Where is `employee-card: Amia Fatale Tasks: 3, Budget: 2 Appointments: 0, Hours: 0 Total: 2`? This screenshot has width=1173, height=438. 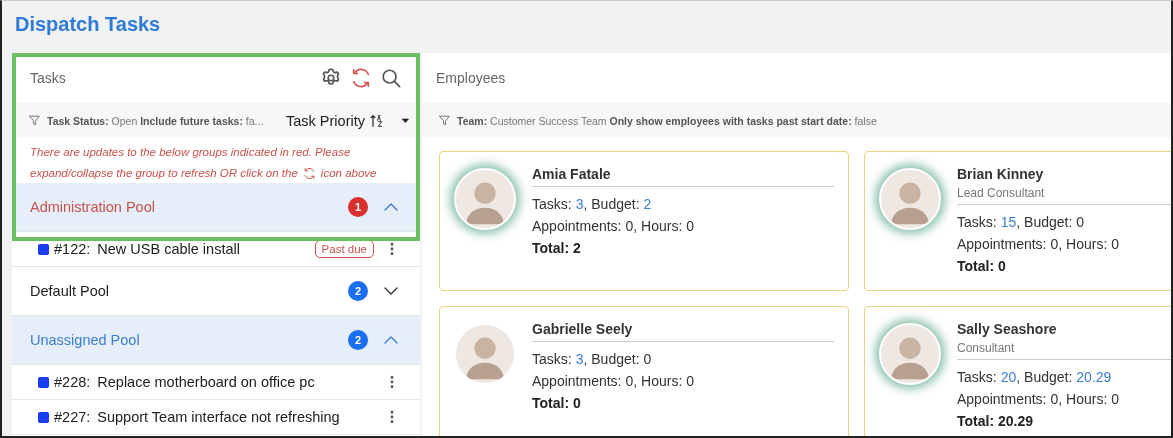 employee-card: Amia Fatale Tasks: 3, Budget: 2 Appointments: 0, Hours: 0 Total: 2 is located at coordinates (644, 221).